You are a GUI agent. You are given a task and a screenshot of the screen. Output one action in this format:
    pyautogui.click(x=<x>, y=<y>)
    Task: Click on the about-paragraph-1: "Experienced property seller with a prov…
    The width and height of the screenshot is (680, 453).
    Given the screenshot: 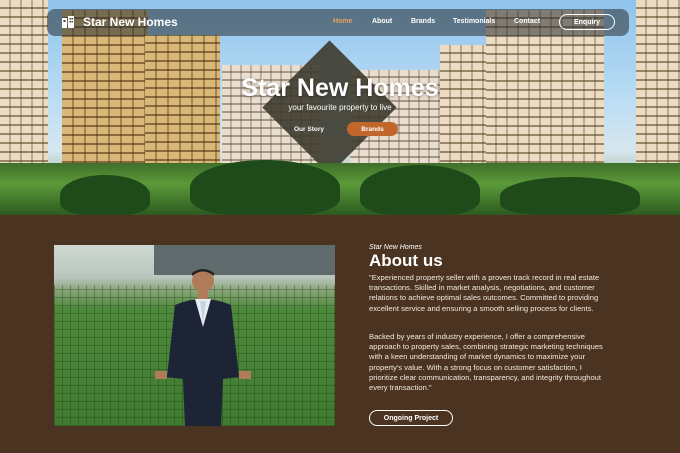 What is the action you would take?
    pyautogui.click(x=484, y=293)
    